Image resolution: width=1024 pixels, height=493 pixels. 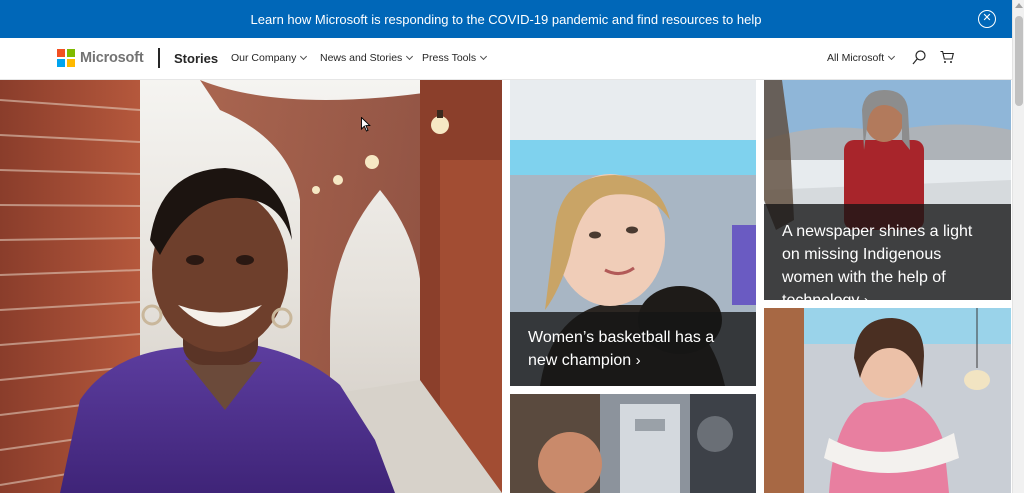 What do you see at coordinates (449, 58) in the screenshot?
I see `menu-label: Press Tools` at bounding box center [449, 58].